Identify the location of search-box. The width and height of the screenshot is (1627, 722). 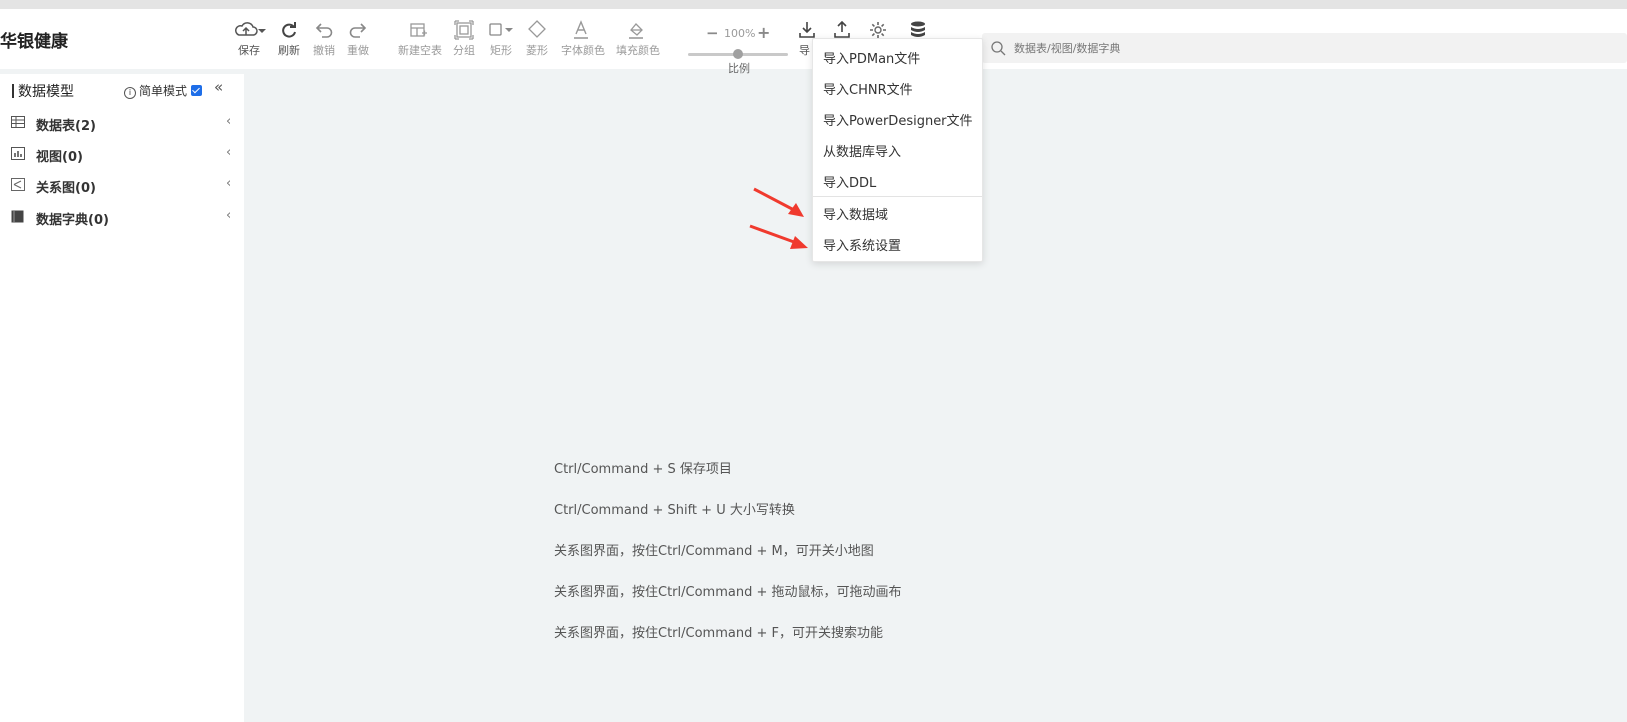
(1304, 48).